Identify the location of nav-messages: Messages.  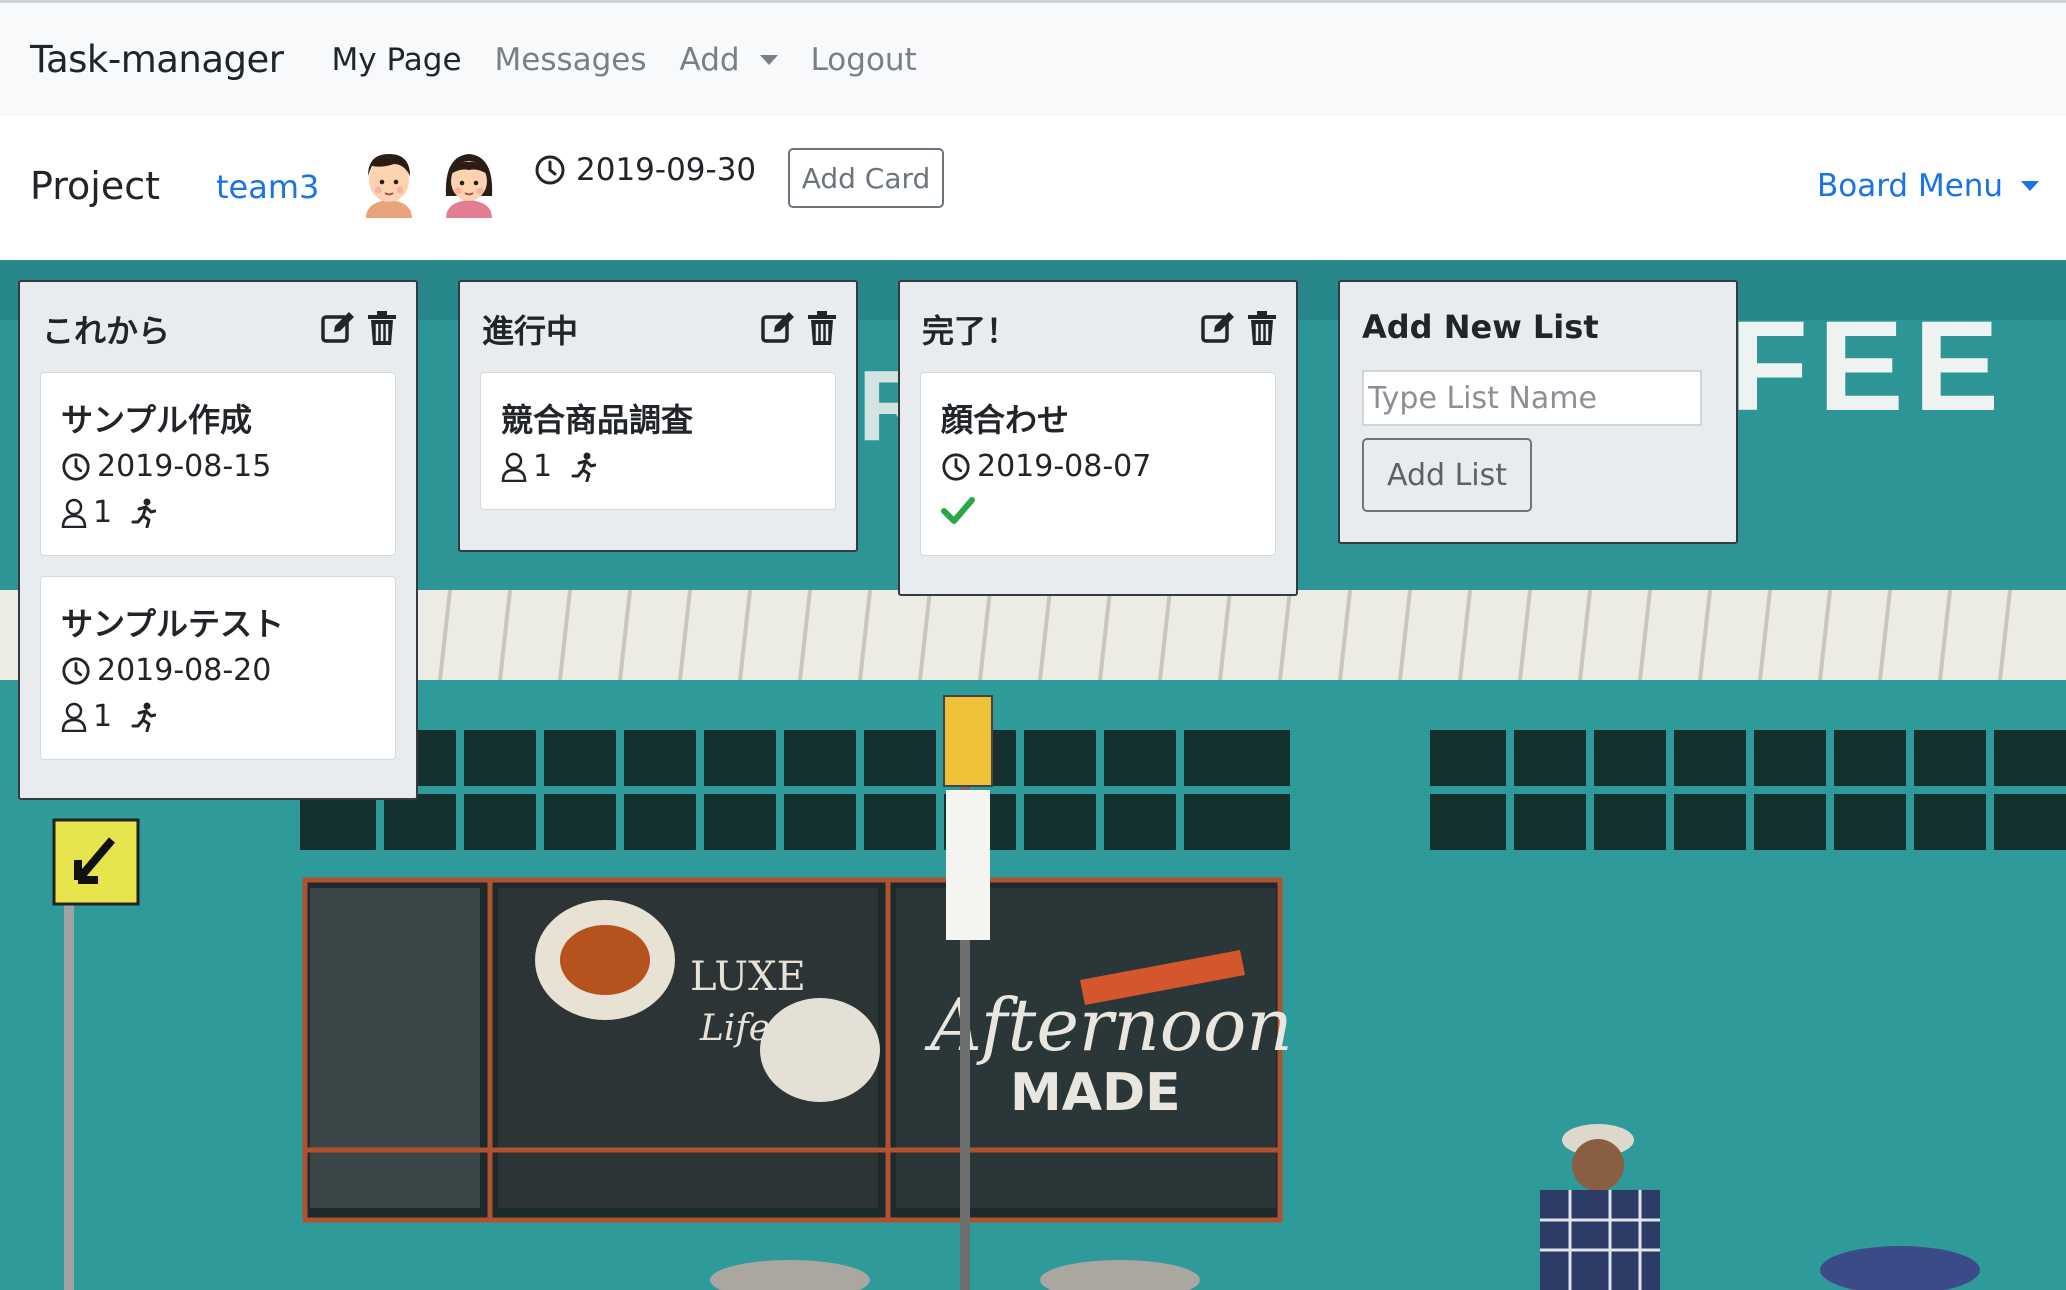
(571, 60).